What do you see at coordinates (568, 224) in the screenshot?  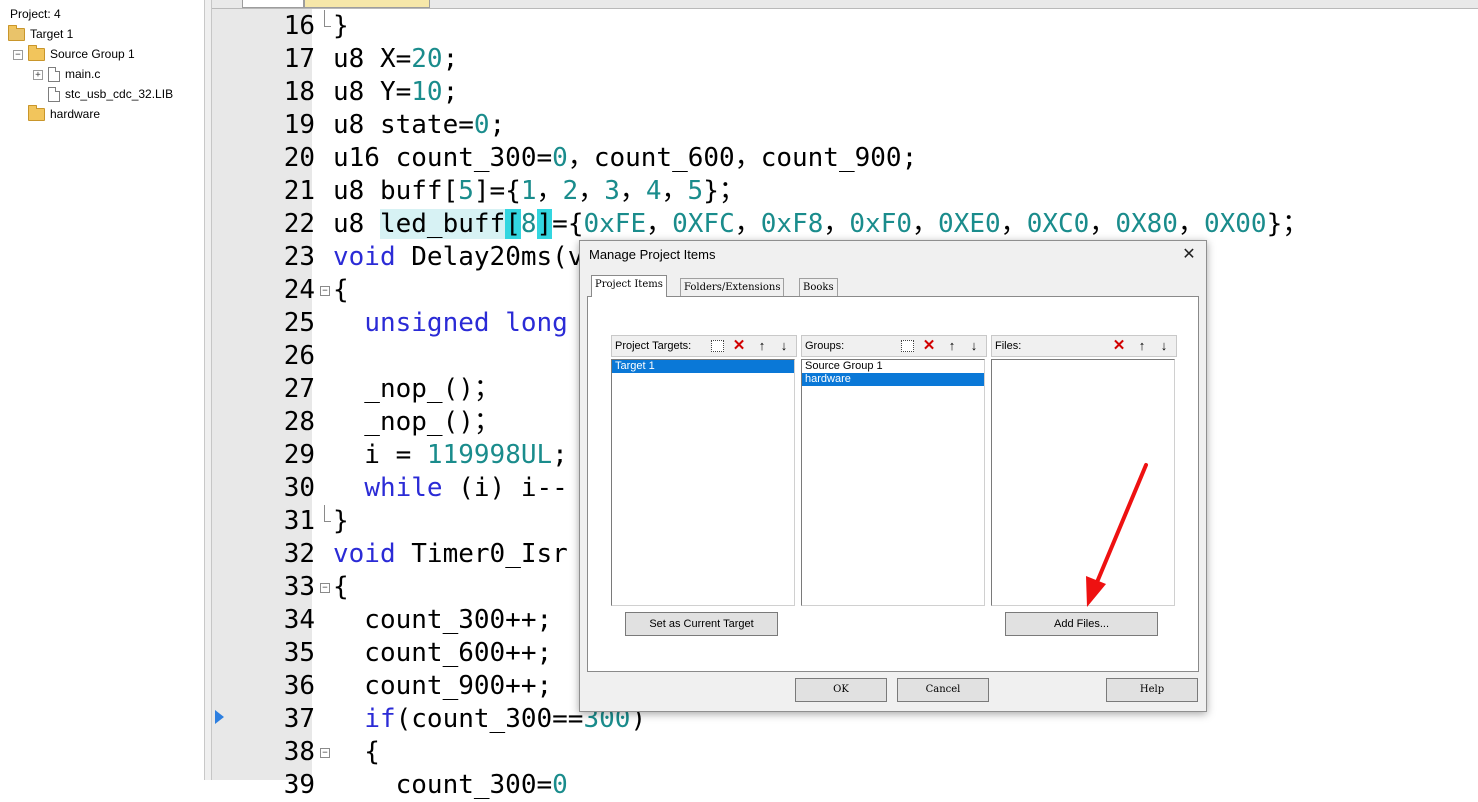 I see `code-token: ={` at bounding box center [568, 224].